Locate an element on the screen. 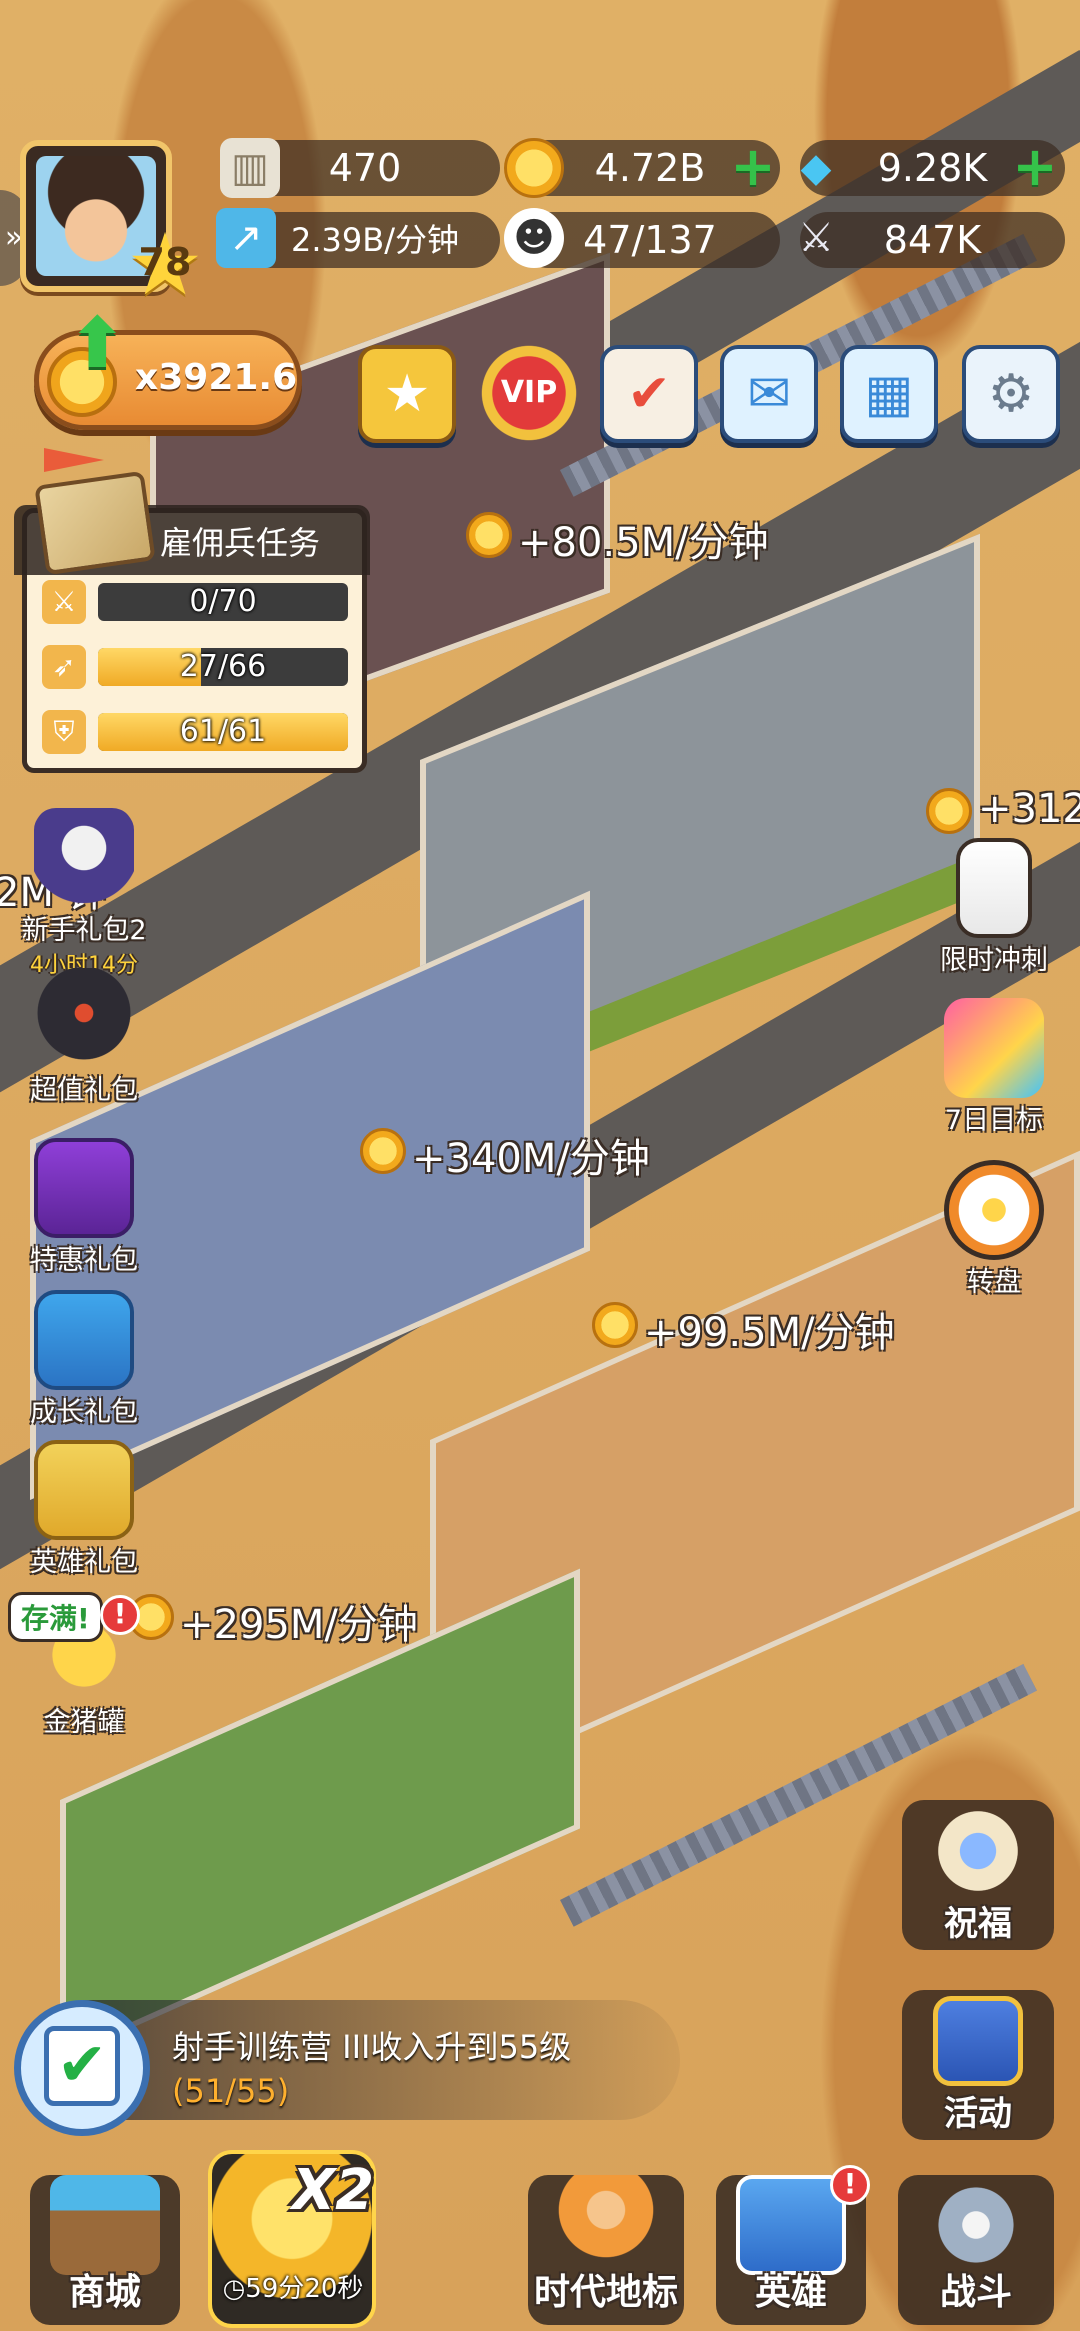 This screenshot has width=1080, height=2331. power-value: 847K is located at coordinates (932, 240).